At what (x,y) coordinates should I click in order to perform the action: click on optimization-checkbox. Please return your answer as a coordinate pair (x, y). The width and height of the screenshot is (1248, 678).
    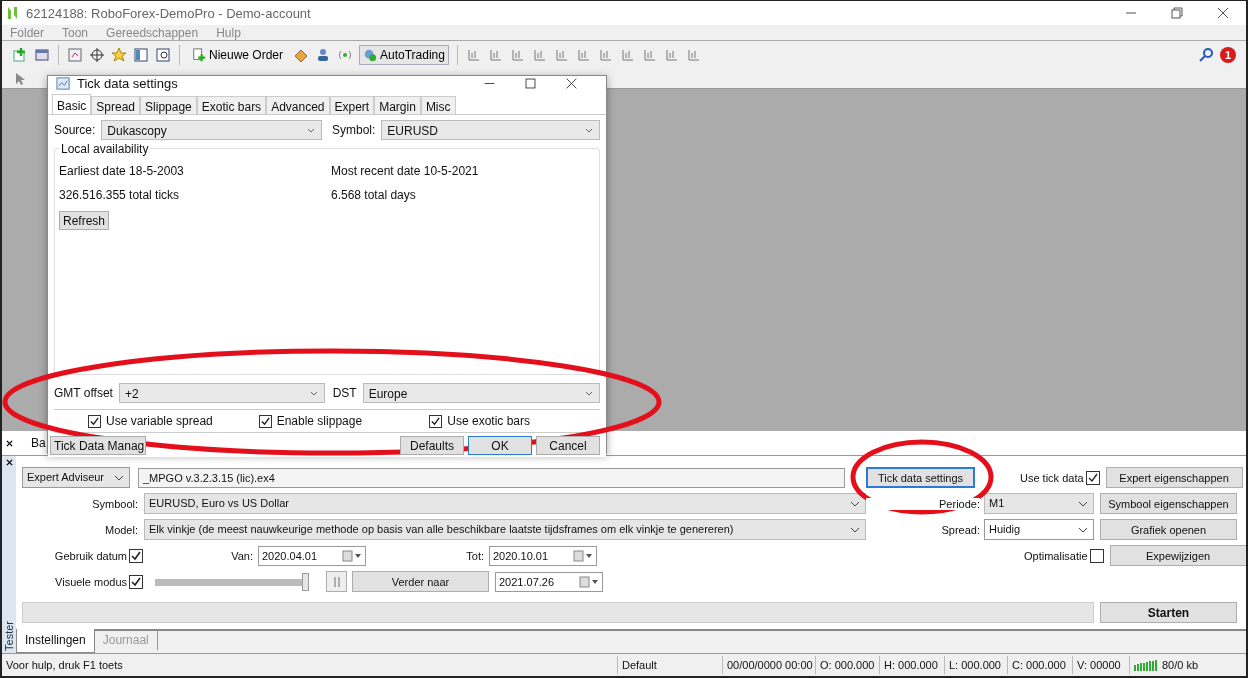
    Looking at the image, I should click on (1096, 555).